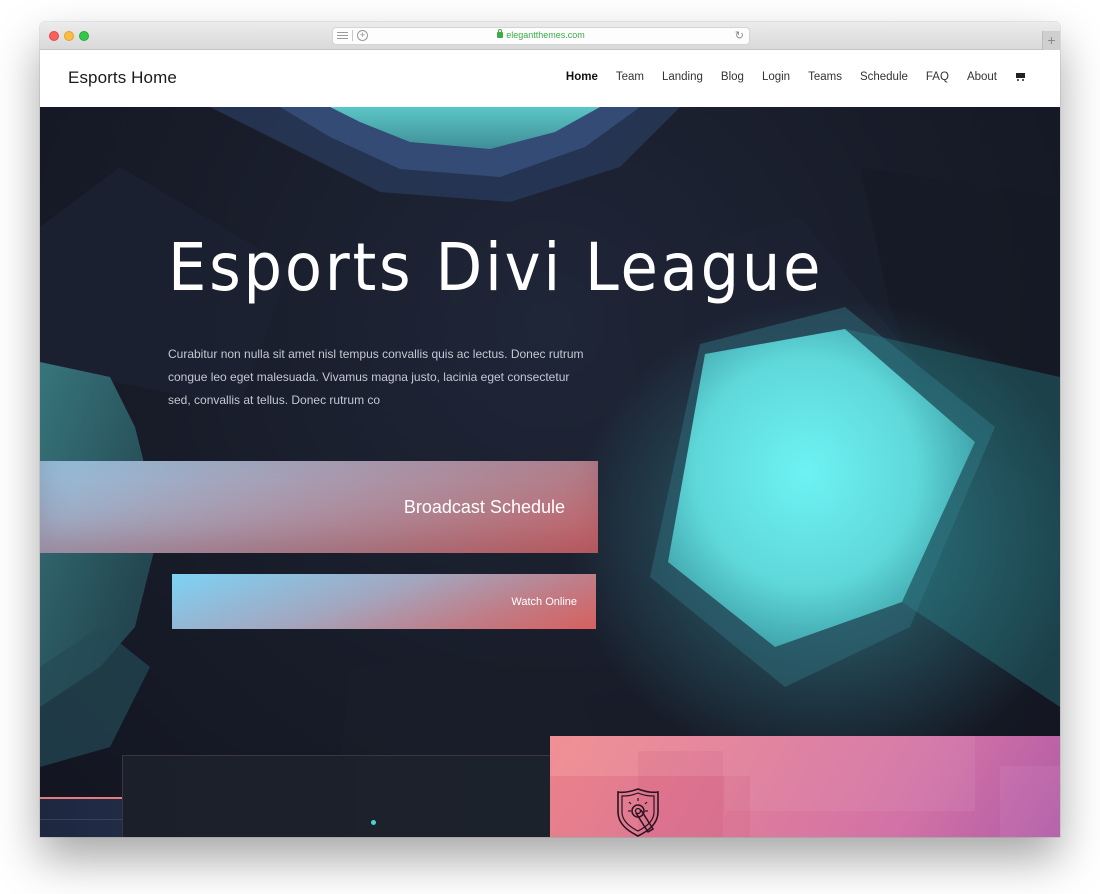  What do you see at coordinates (1020, 77) in the screenshot?
I see `shopping-cart-icon` at bounding box center [1020, 77].